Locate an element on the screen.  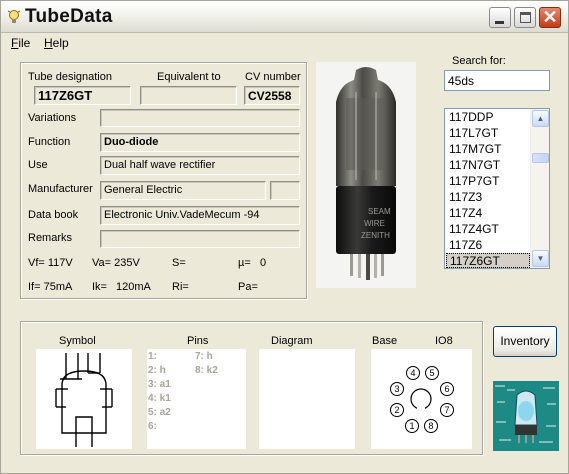
close-button: ✕ is located at coordinates (550, 17).